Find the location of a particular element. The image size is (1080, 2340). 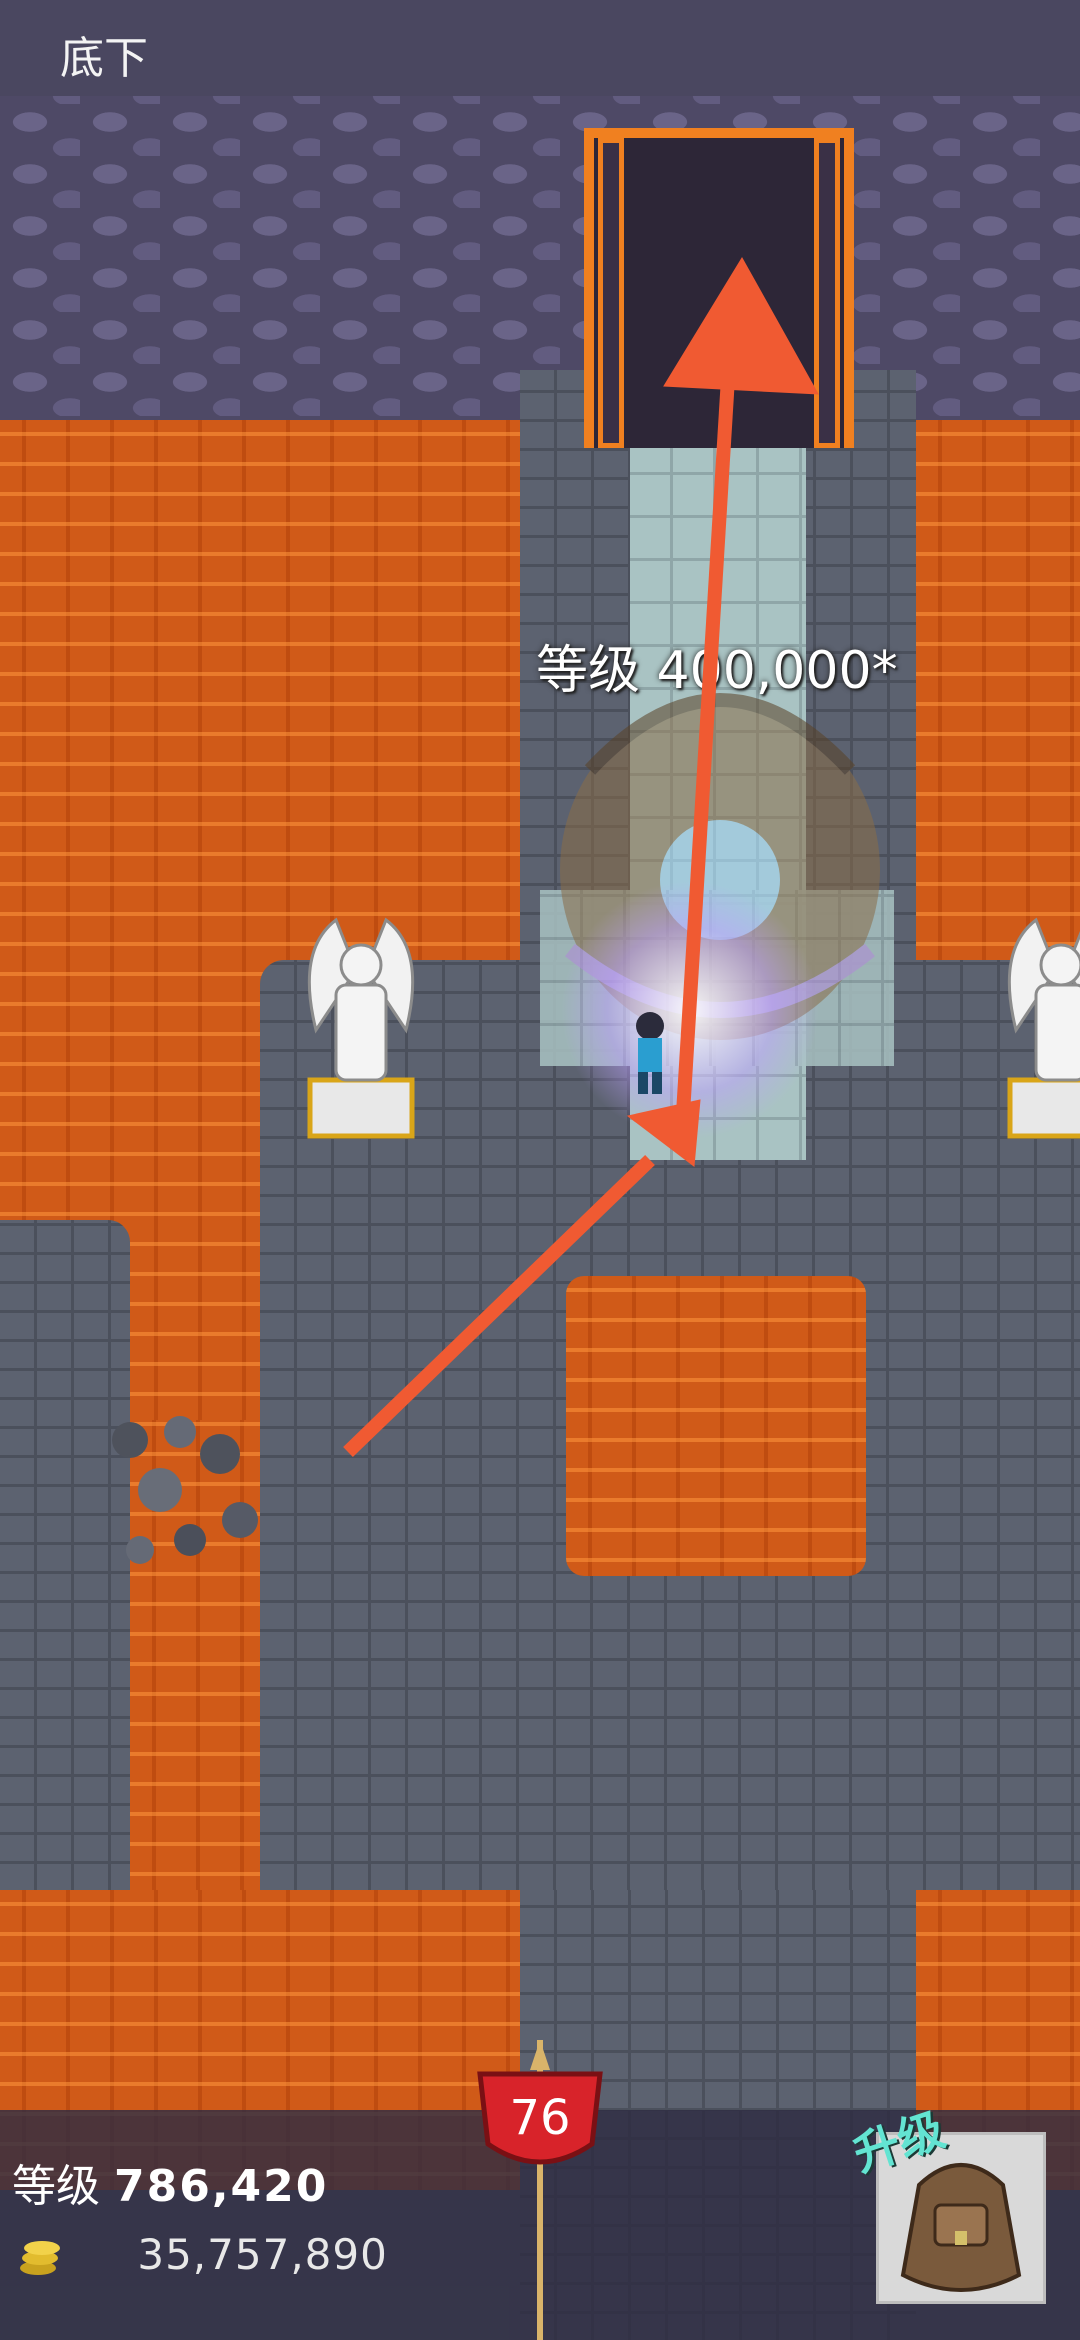

player-character is located at coordinates (650, 1053).